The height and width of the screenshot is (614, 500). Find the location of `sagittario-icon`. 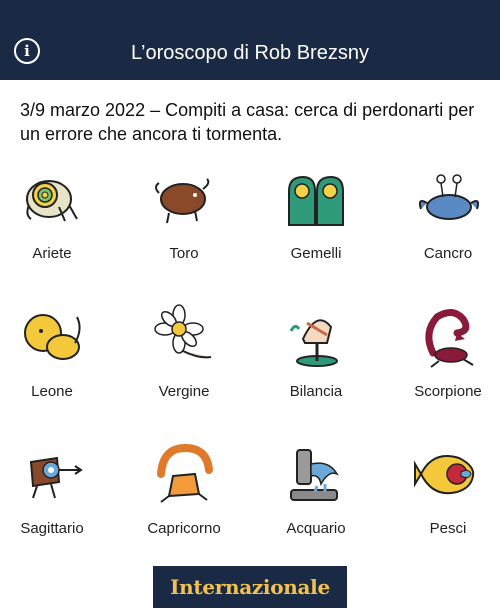

sagittario-icon is located at coordinates (56, 477).